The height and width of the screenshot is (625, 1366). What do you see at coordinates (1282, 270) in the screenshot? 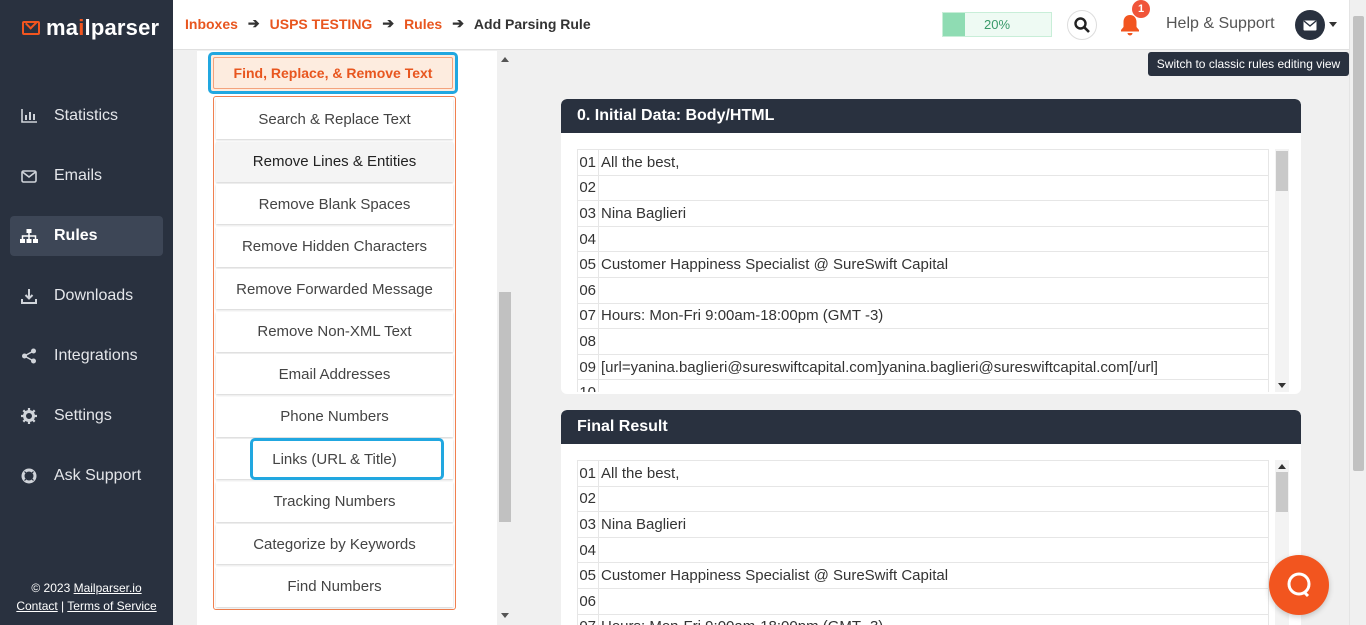
I see `initial-data-scrollbar` at bounding box center [1282, 270].